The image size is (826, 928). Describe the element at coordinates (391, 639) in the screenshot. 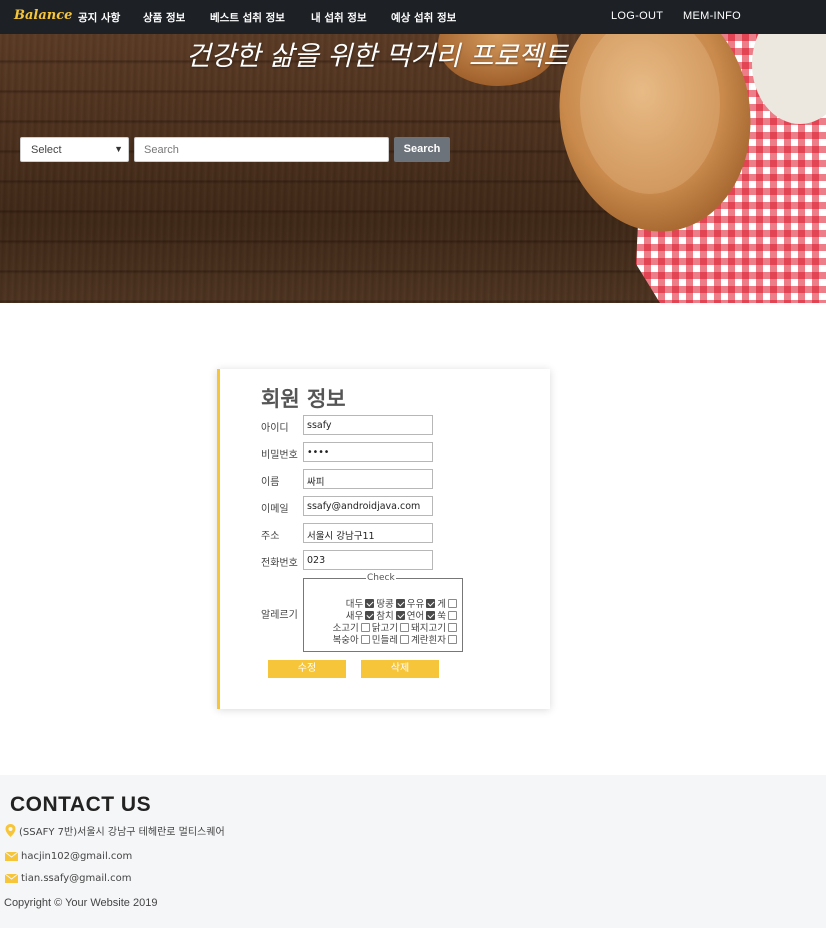

I see `allergy-option: 민들레` at that location.